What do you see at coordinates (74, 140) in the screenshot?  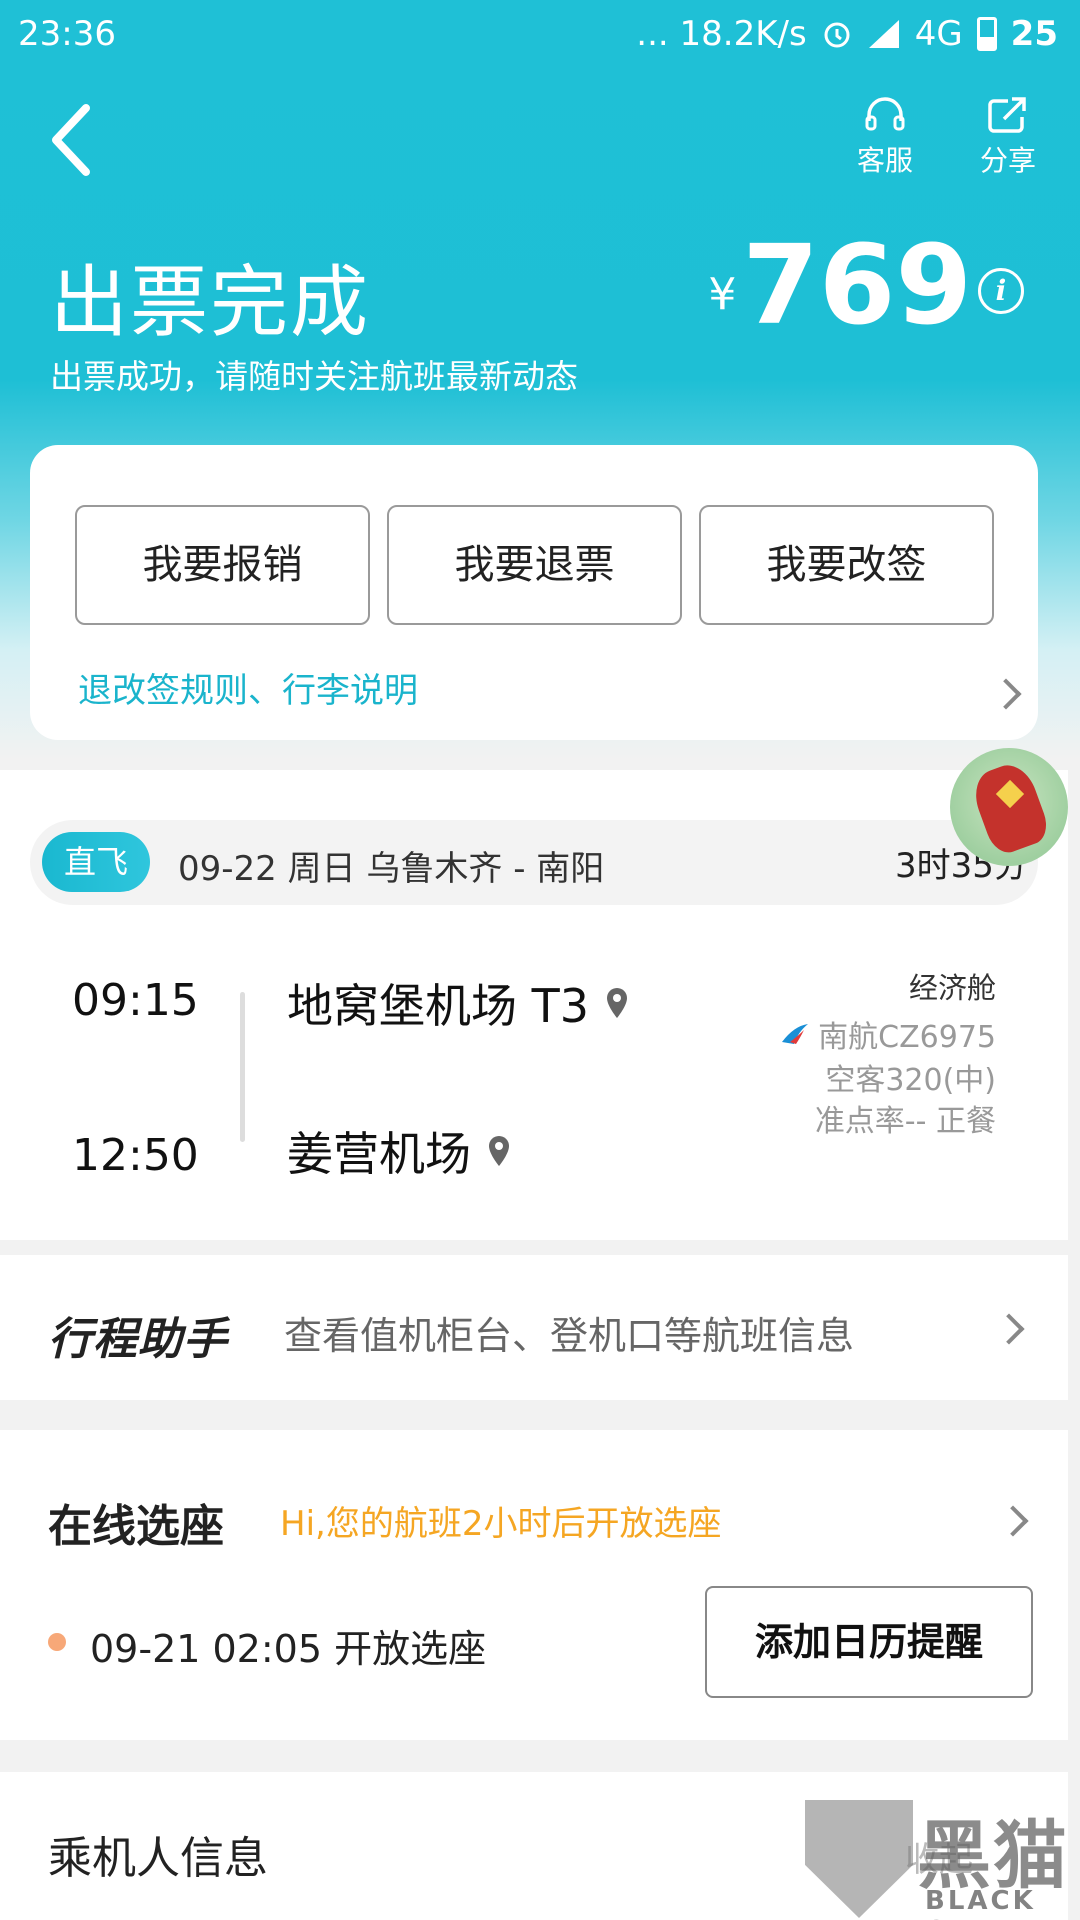 I see `back-arrow-icon` at bounding box center [74, 140].